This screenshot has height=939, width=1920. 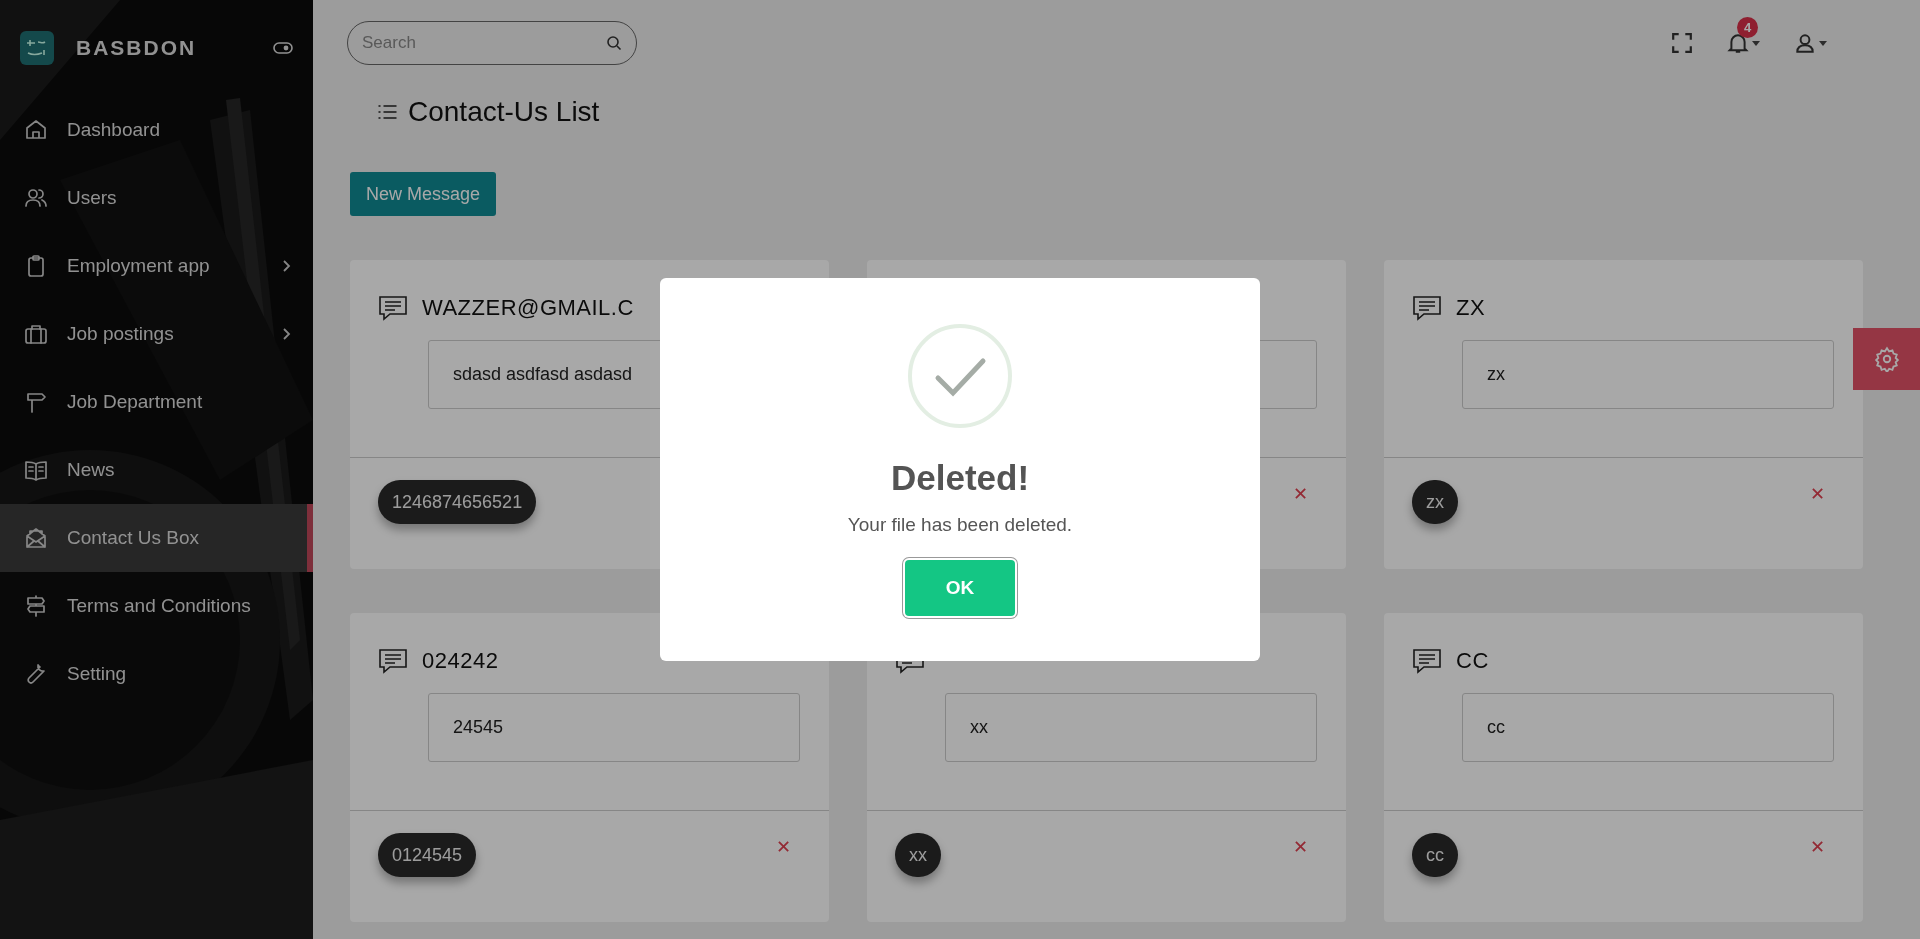 I want to click on sender-badge: xx, so click(x=918, y=855).